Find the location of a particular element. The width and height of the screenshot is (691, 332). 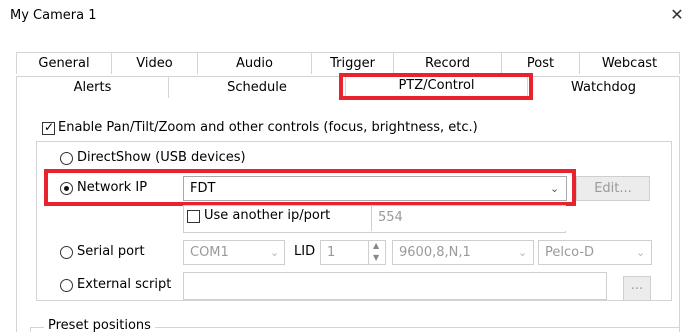

tab-watchdog: Watchdog is located at coordinates (603, 87).